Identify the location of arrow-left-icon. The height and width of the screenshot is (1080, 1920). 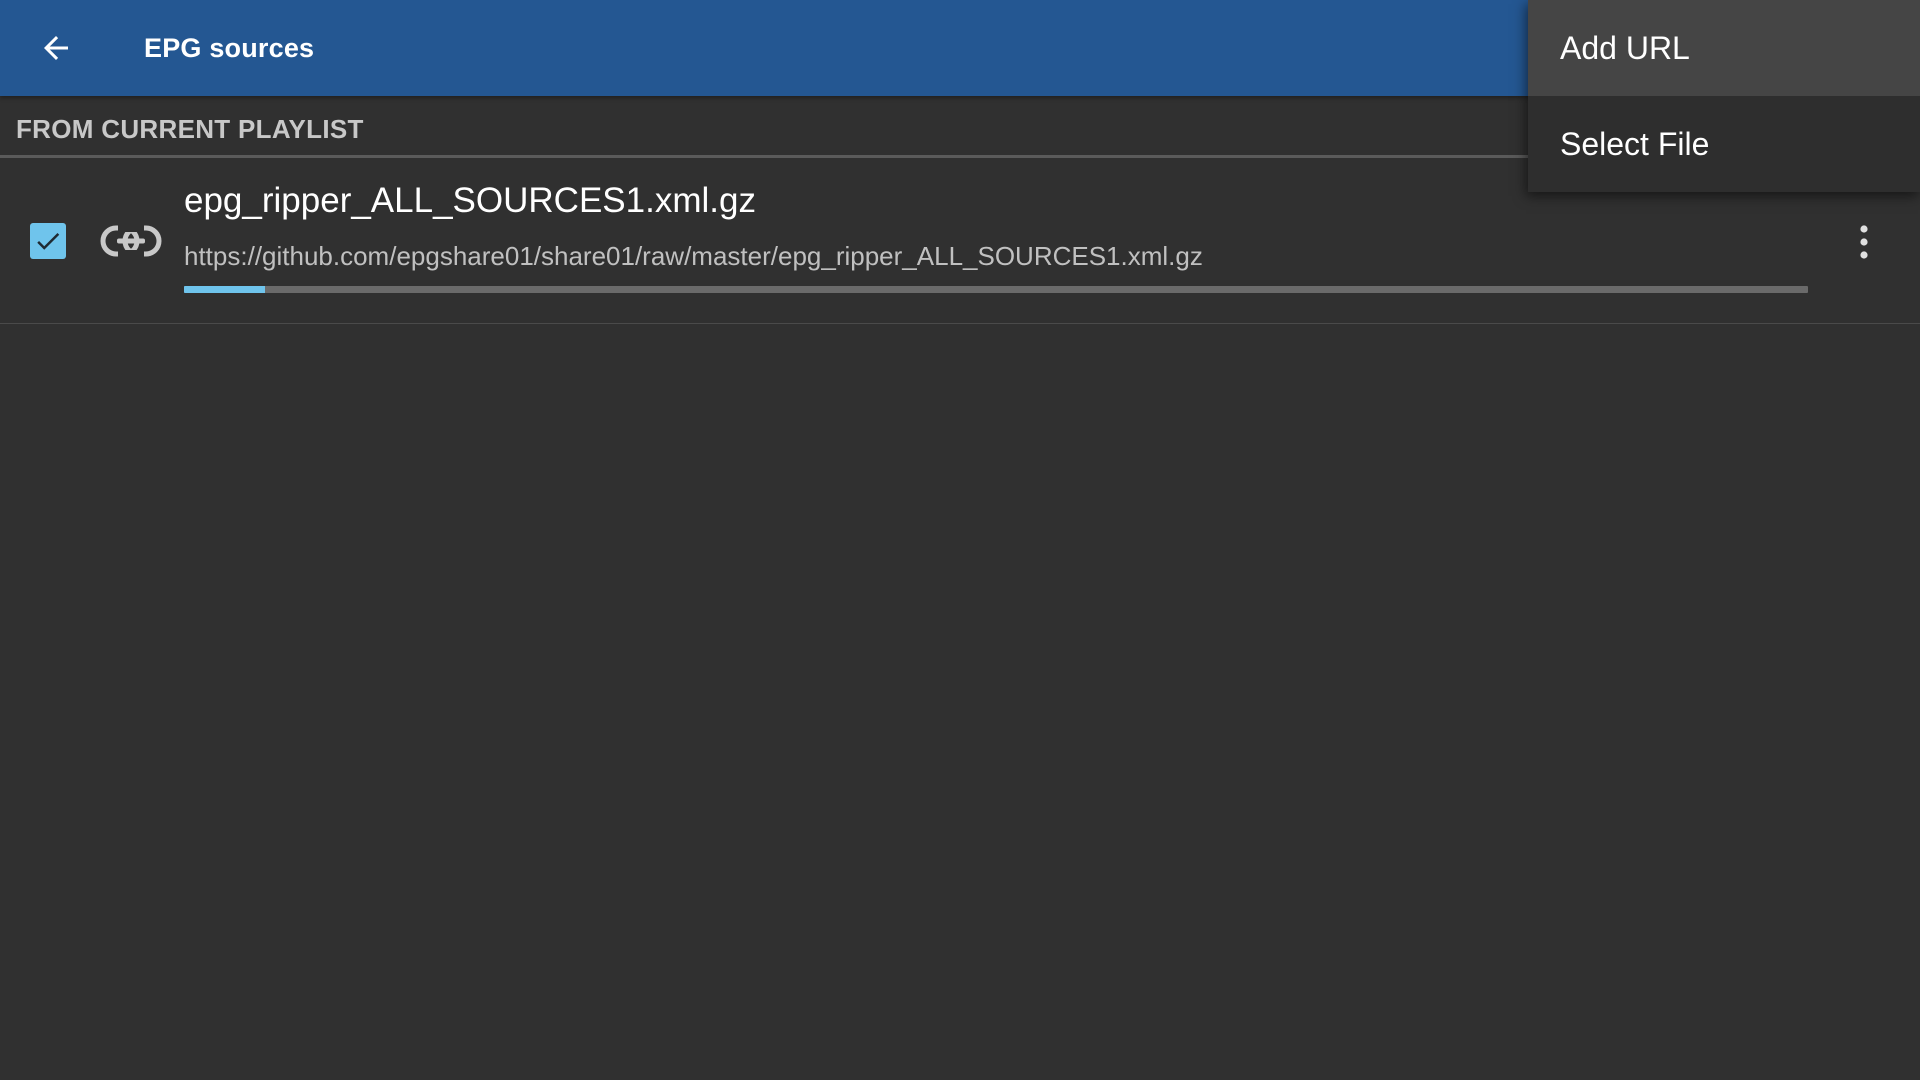
(56, 48).